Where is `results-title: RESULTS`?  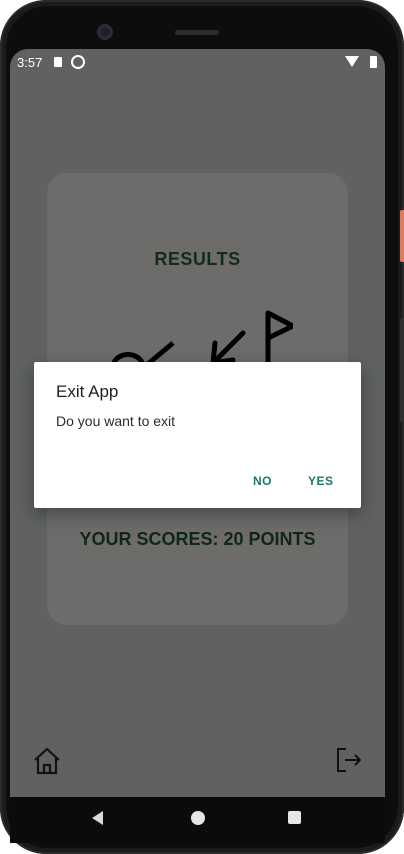
results-title: RESULTS is located at coordinates (197, 259).